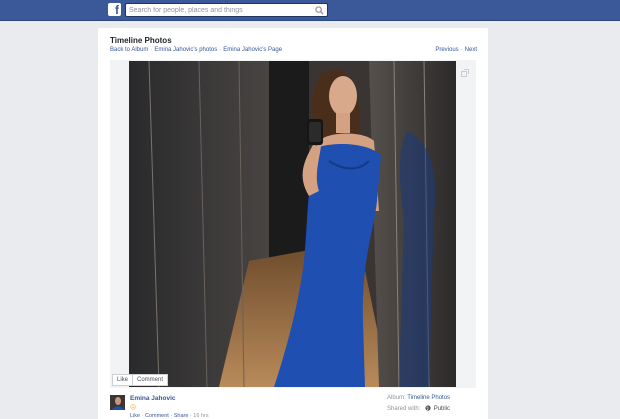 The height and width of the screenshot is (419, 620). Describe the element at coordinates (396, 398) in the screenshot. I see `album-label: Album:` at that location.